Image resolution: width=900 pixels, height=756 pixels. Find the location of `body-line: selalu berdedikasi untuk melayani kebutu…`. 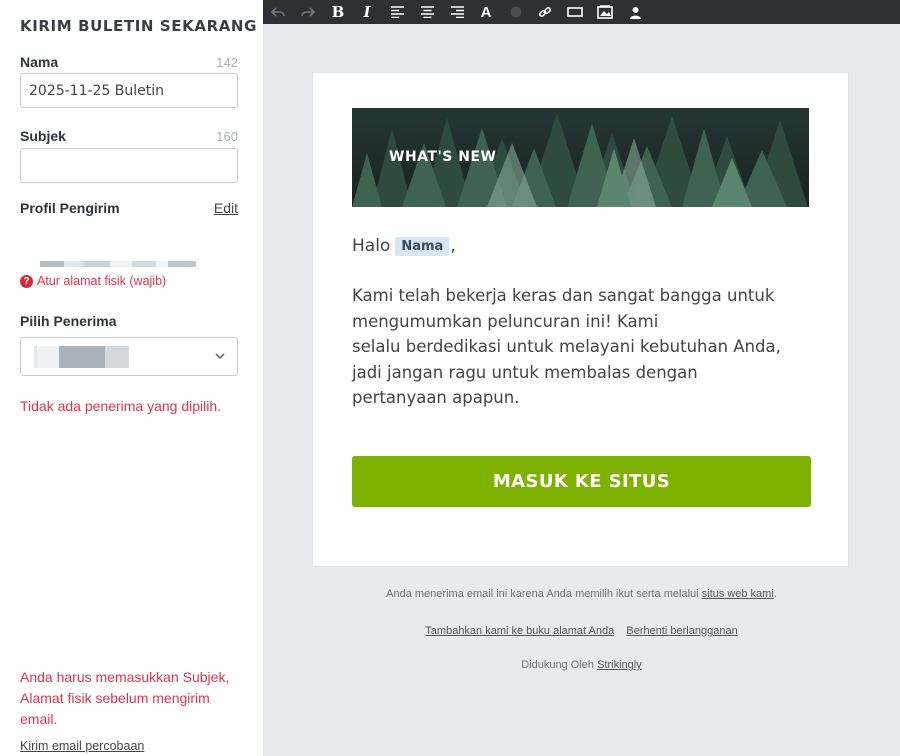

body-line: selalu berdedikasi untuk melayani kebutu… is located at coordinates (566, 346).